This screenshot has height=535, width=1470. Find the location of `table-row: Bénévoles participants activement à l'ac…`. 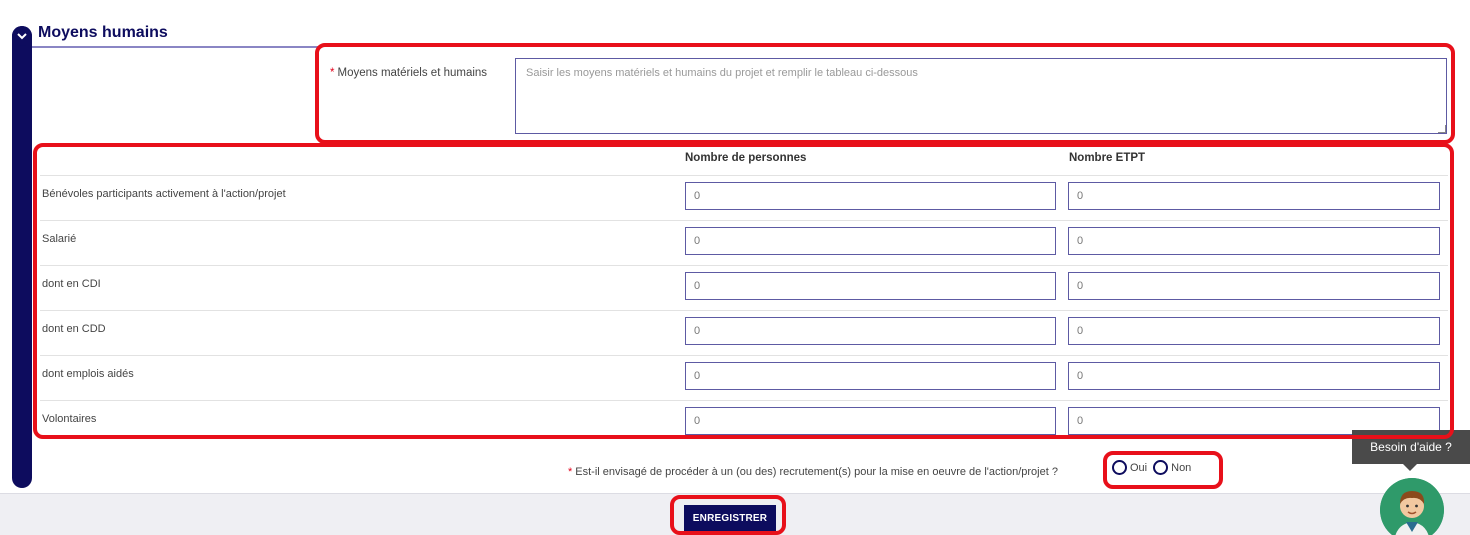

table-row: Bénévoles participants activement à l'ac… is located at coordinates (744, 197).